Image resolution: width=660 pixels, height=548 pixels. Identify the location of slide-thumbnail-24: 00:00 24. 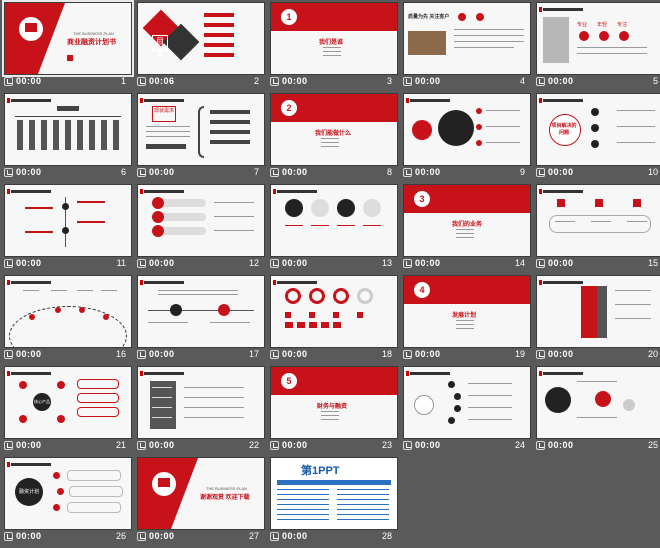
(467, 411).